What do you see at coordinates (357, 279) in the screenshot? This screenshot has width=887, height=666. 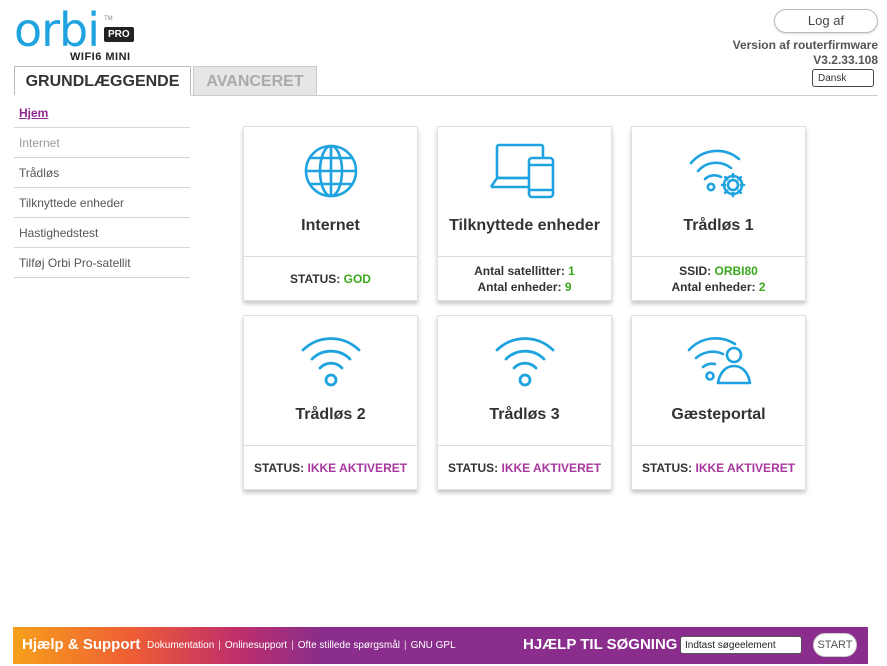 I see `status-value: GOD` at bounding box center [357, 279].